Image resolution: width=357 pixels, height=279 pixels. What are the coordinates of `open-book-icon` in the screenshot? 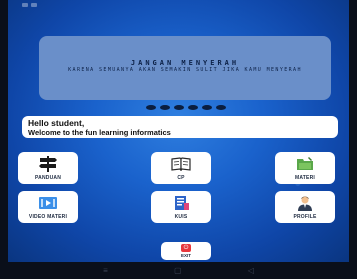 It's located at (181, 163).